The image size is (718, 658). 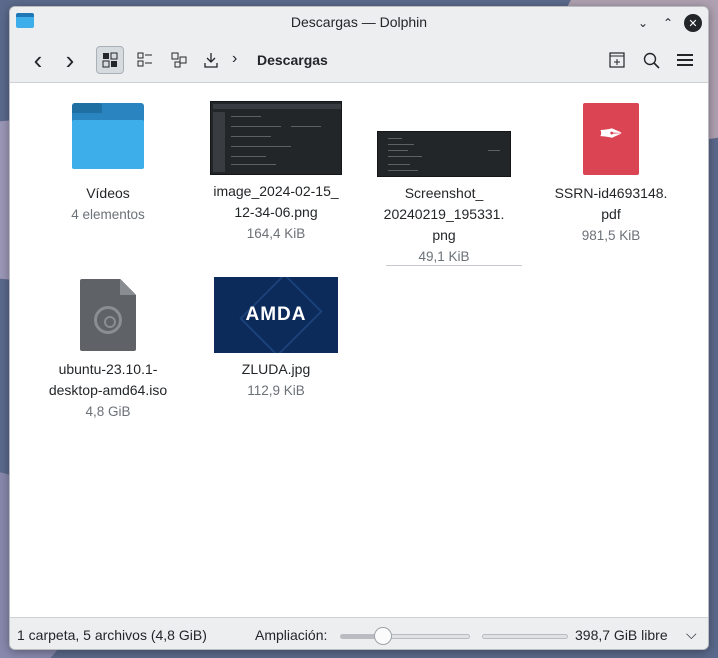 I want to click on download-icon, so click(x=211, y=60).